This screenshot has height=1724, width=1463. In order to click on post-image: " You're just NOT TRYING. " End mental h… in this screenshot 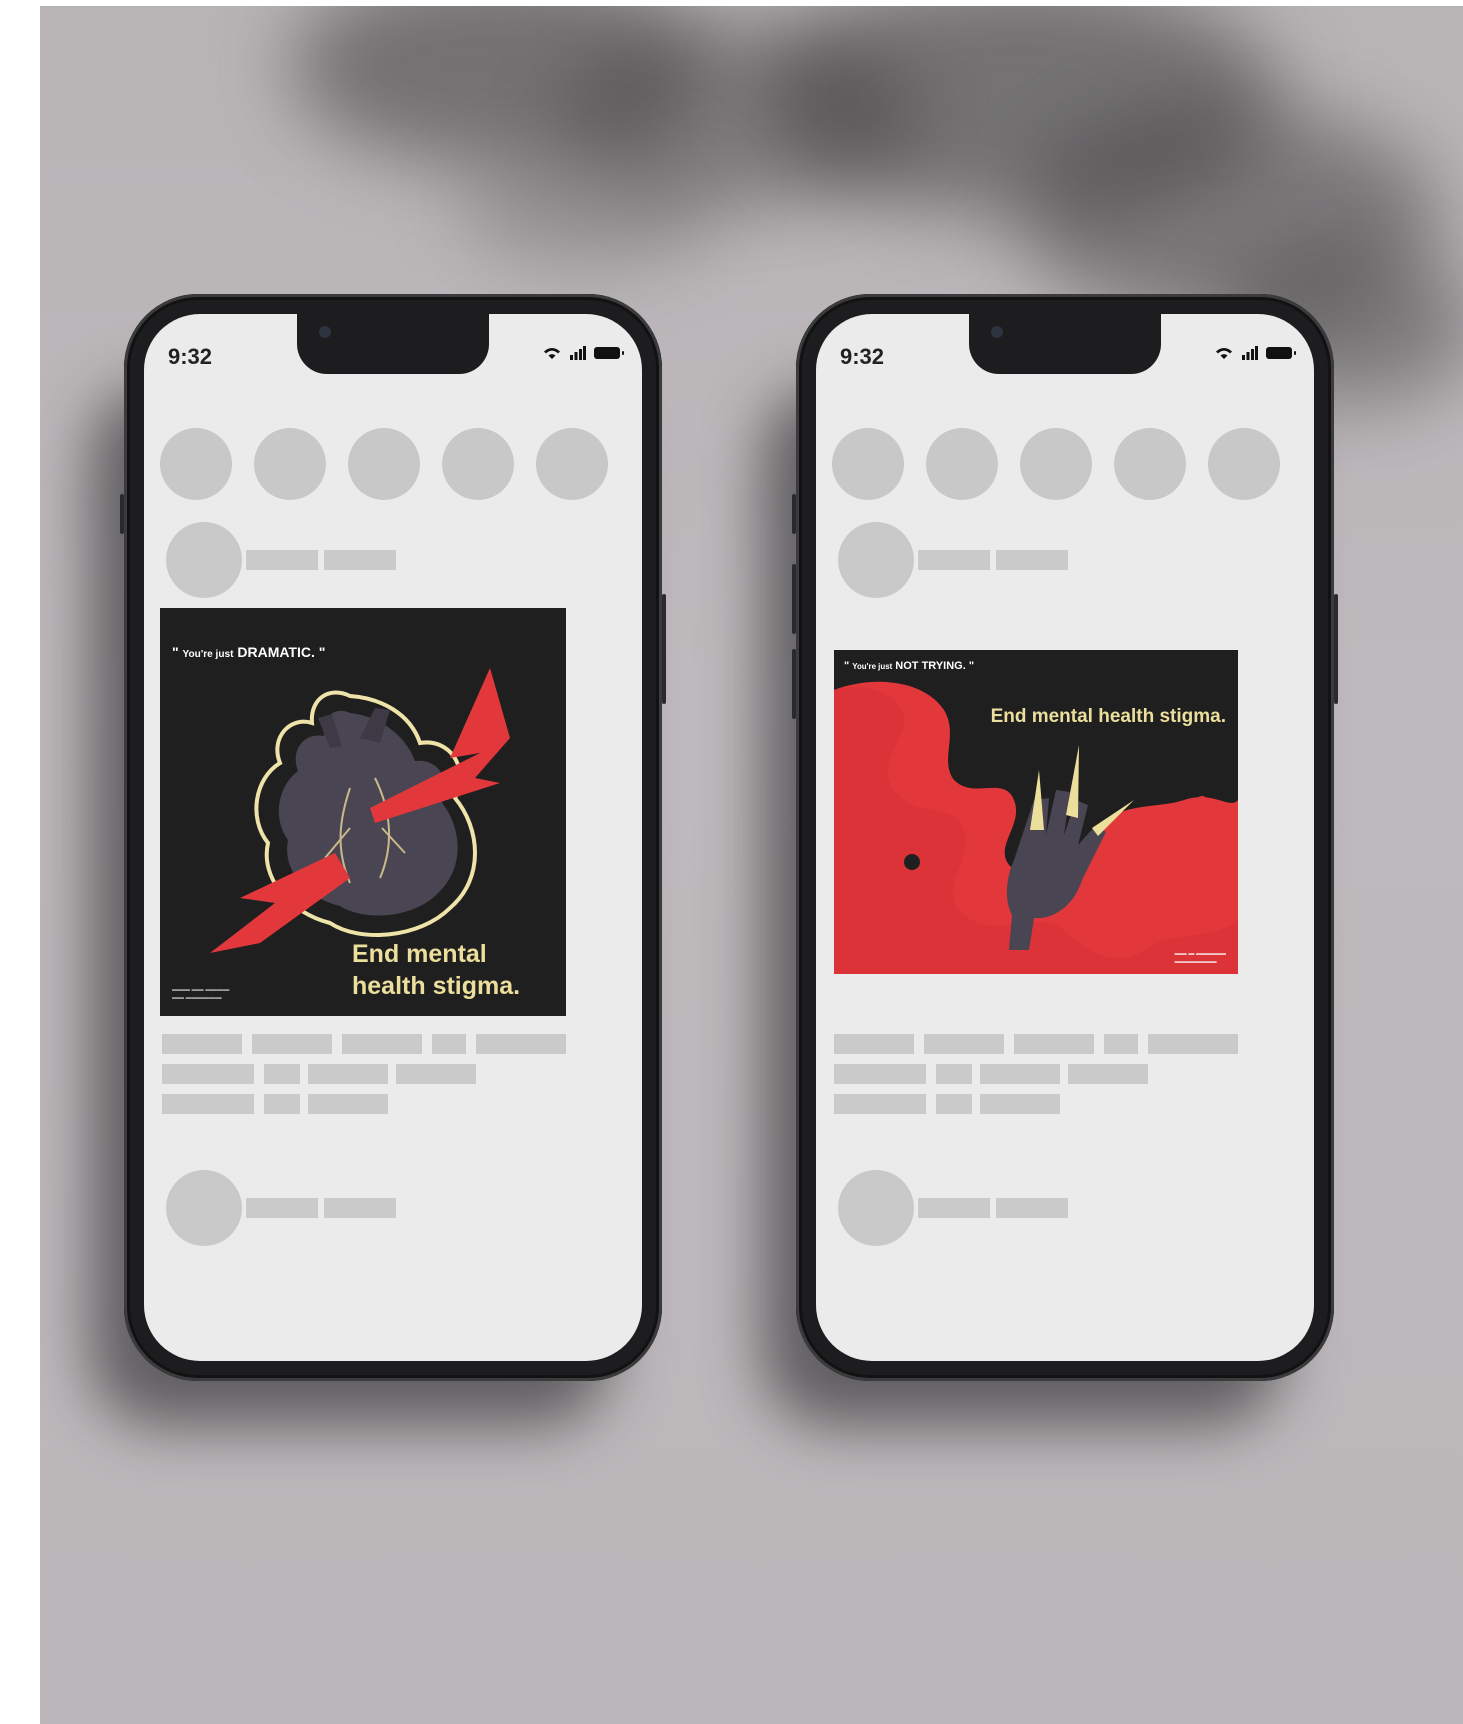, I will do `click(1036, 812)`.